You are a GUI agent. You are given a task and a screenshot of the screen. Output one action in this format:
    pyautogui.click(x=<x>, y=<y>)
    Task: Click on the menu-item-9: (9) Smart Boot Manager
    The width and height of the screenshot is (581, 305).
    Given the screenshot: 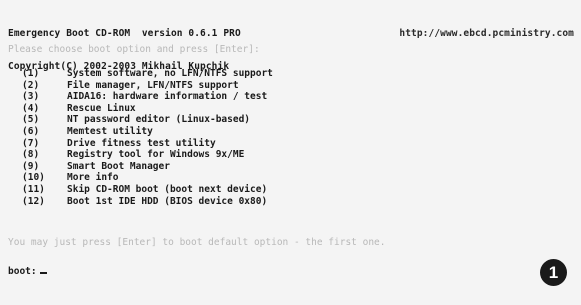 What is the action you would take?
    pyautogui.click(x=147, y=167)
    